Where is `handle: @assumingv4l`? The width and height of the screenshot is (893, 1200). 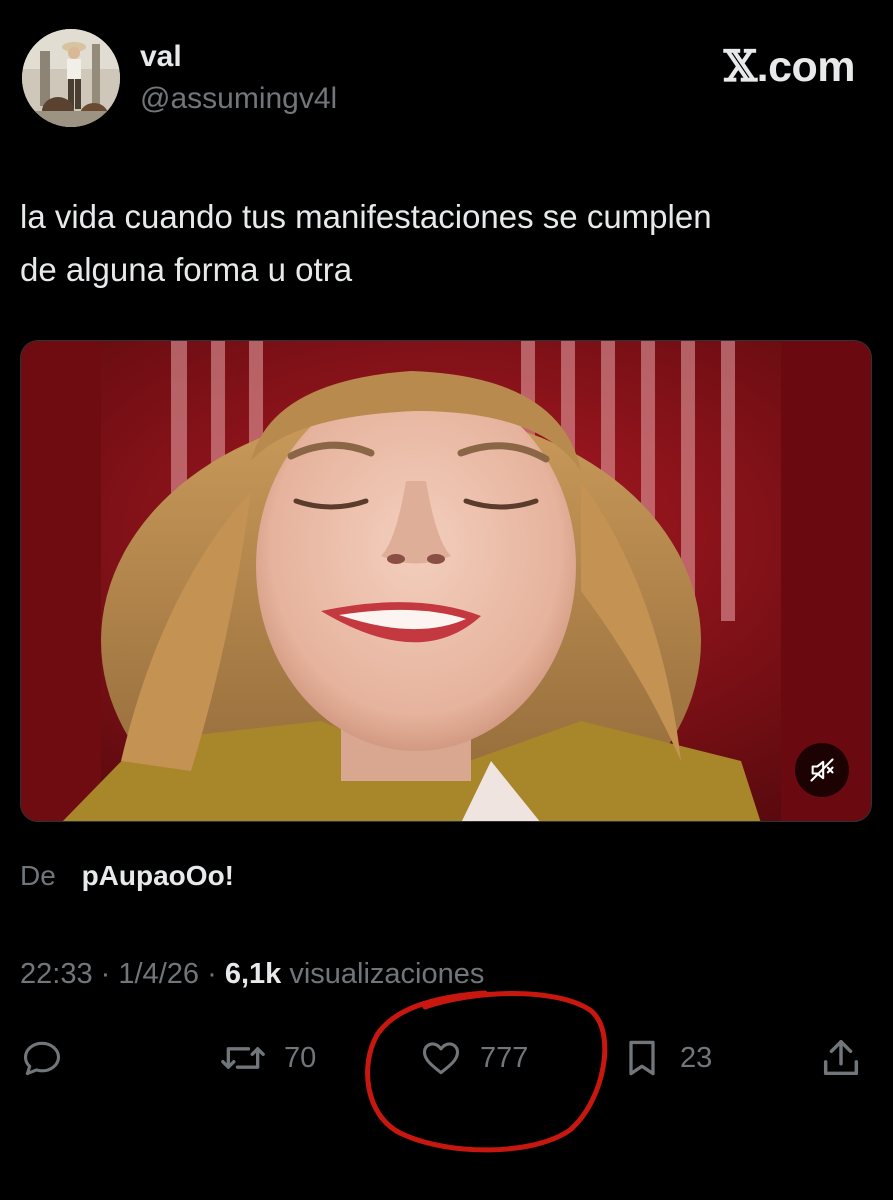 handle: @assumingv4l is located at coordinates (238, 99).